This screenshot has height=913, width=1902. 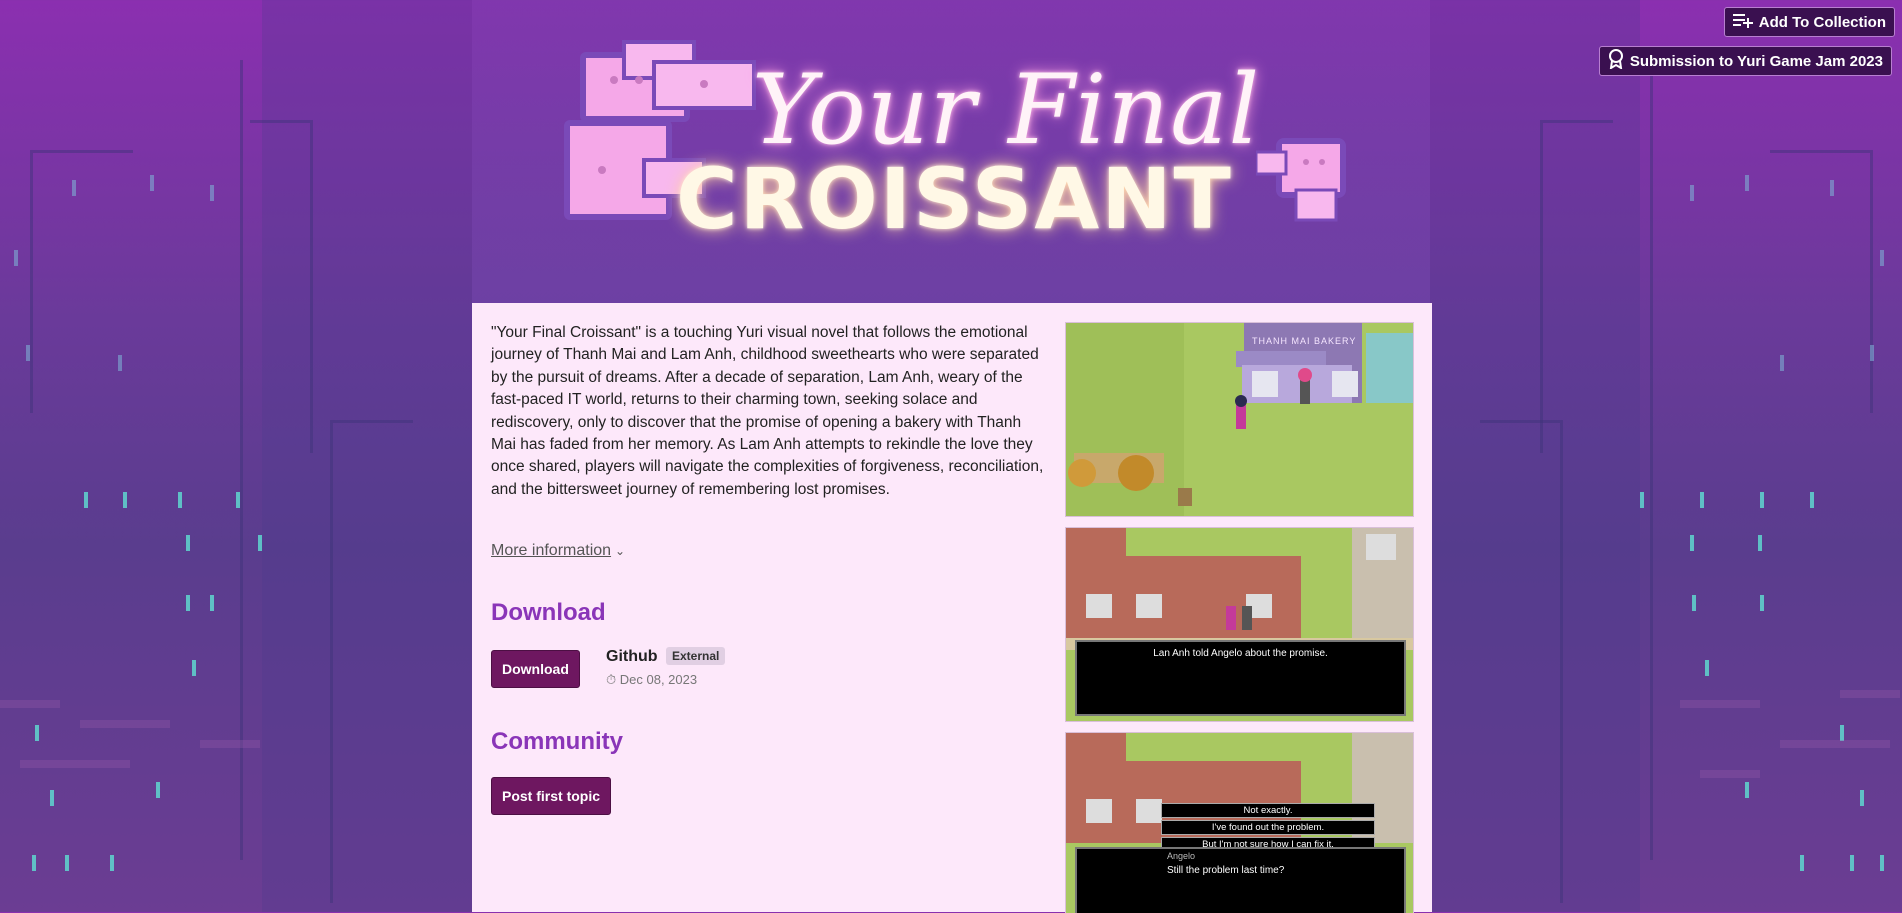 I want to click on more-information-label: More information, so click(x=551, y=550).